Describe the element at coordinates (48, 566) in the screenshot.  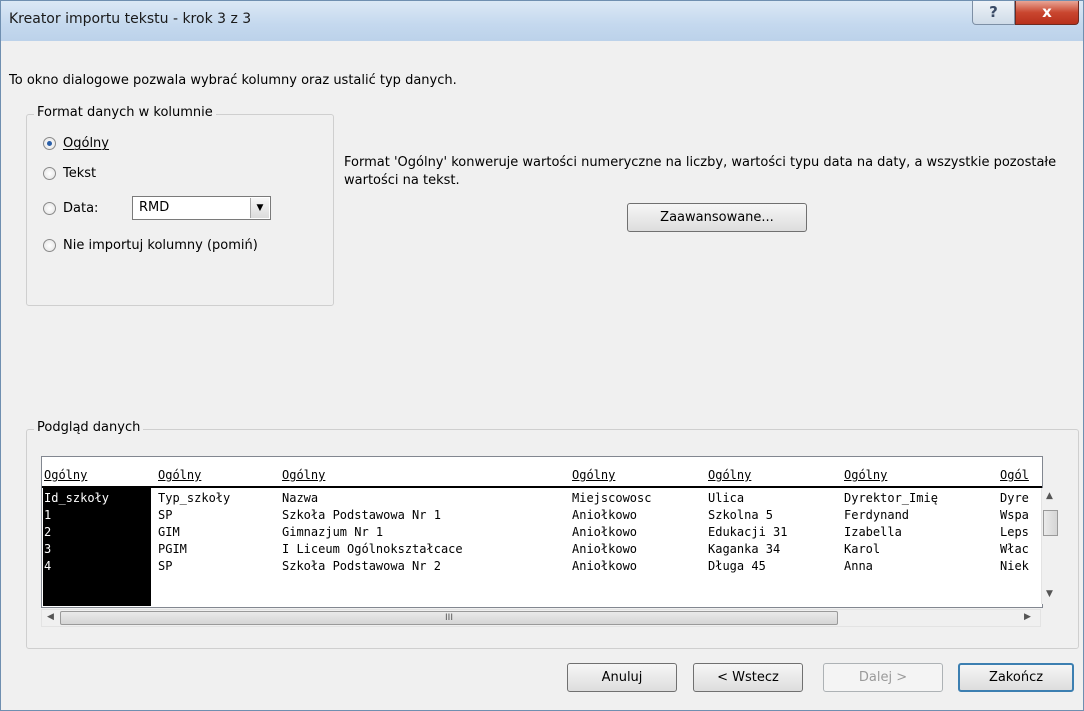
I see `table-cell: 4` at that location.